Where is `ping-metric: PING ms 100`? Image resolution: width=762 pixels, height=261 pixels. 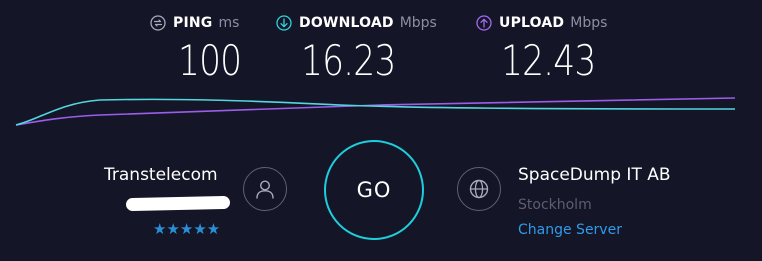 ping-metric: PING ms 100 is located at coordinates (196, 52).